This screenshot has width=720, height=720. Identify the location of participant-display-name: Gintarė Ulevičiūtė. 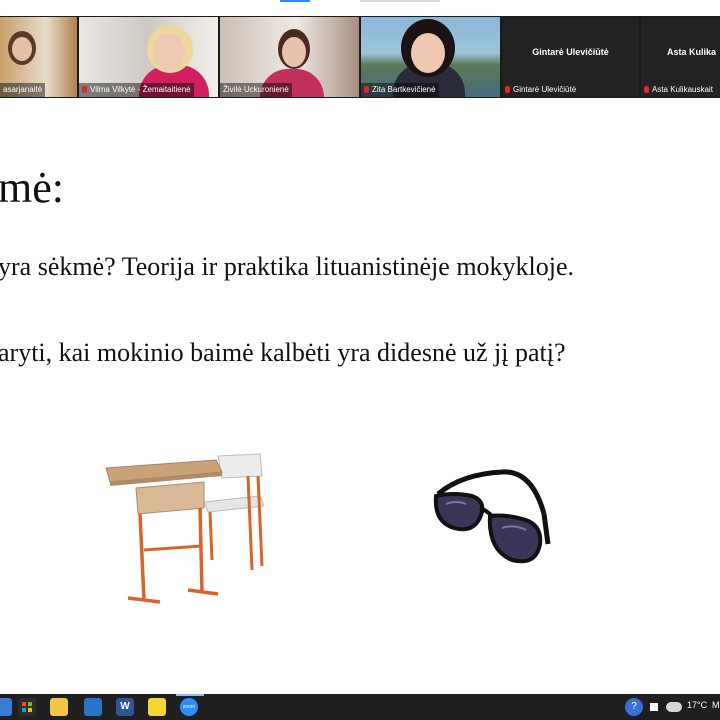
(570, 52).